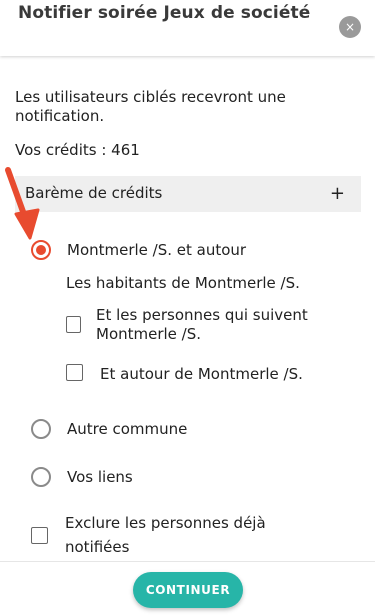  I want to click on radio-montmerle-label: Montmerle /S. et autour, so click(156, 250).